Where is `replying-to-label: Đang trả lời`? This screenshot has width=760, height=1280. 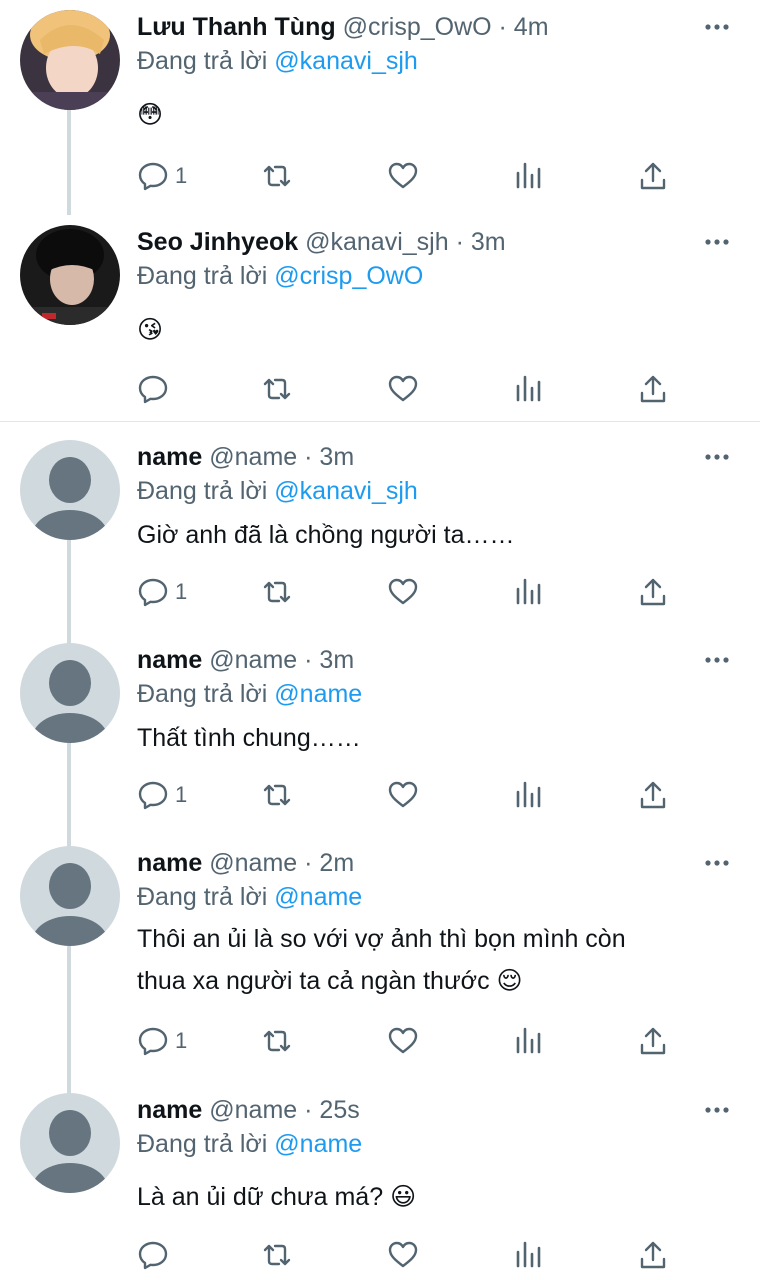
replying-to-label: Đang trả lời is located at coordinates (202, 491).